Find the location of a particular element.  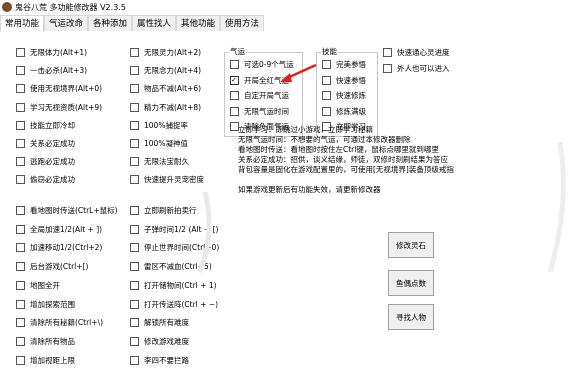

tab-add: 各种添加 is located at coordinates (110, 23).